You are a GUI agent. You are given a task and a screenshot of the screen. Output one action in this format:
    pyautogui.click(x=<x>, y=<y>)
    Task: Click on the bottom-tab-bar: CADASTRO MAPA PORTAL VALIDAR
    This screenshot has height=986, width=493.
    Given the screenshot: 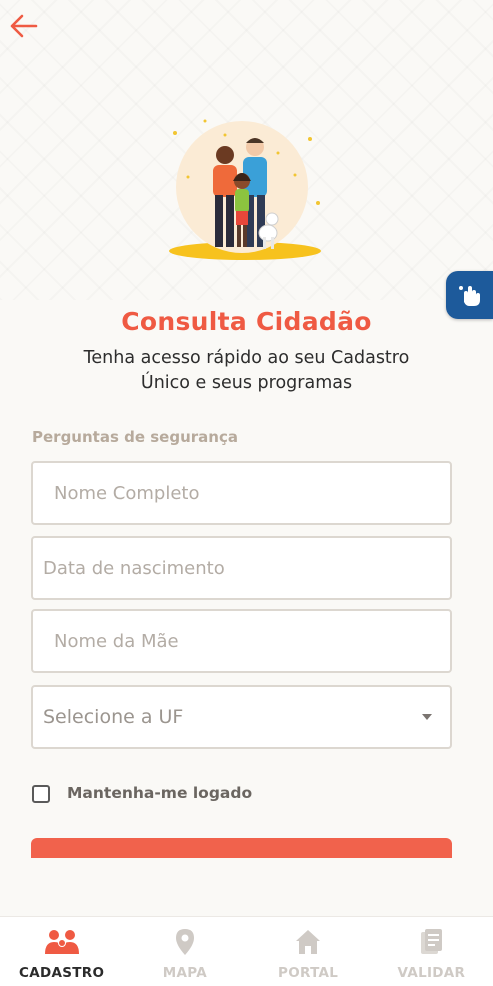 What is the action you would take?
    pyautogui.click(x=246, y=951)
    